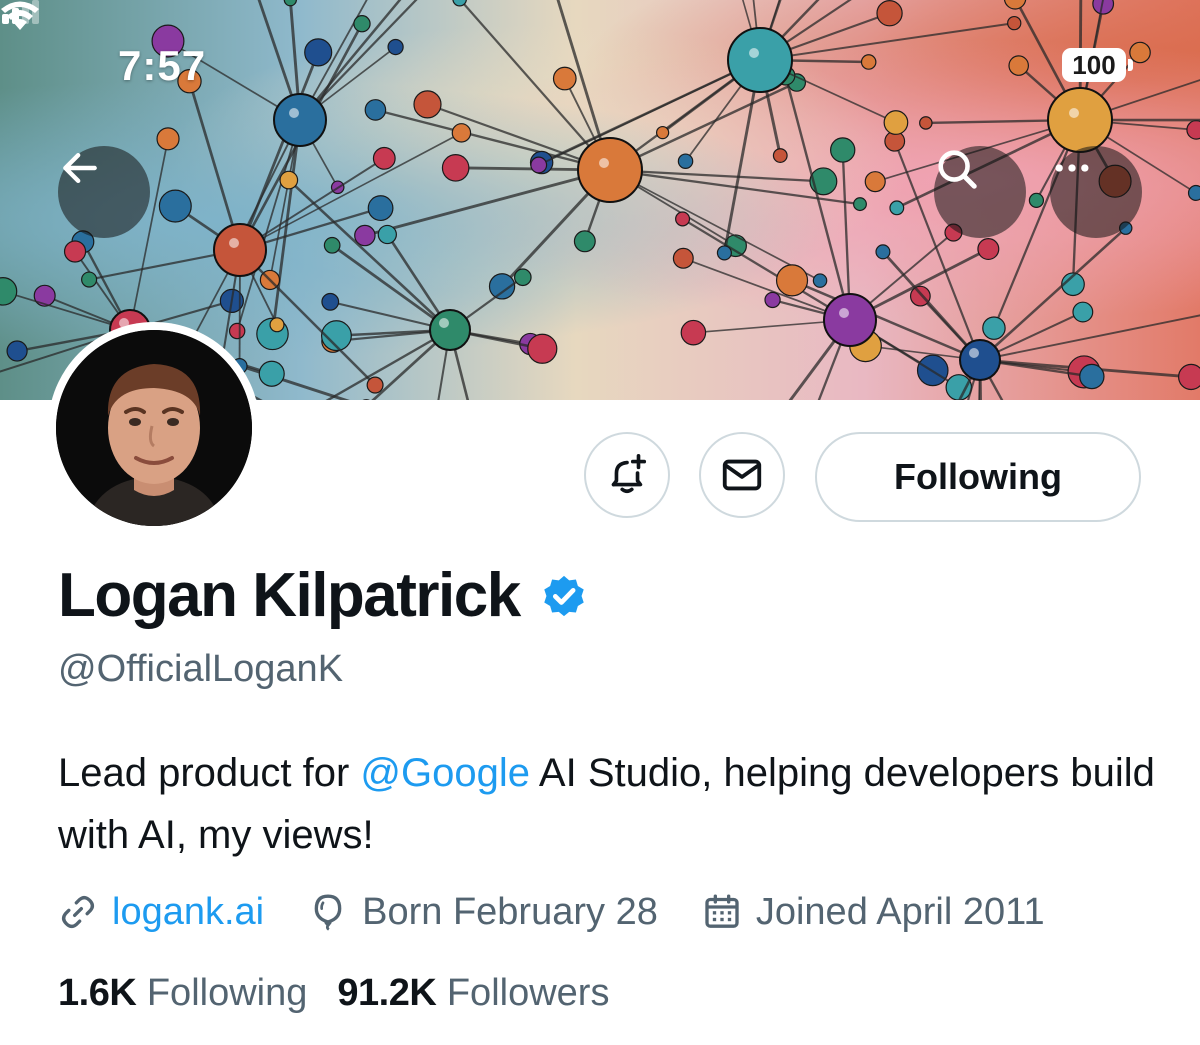  What do you see at coordinates (227, 993) in the screenshot?
I see `following-label: Following` at bounding box center [227, 993].